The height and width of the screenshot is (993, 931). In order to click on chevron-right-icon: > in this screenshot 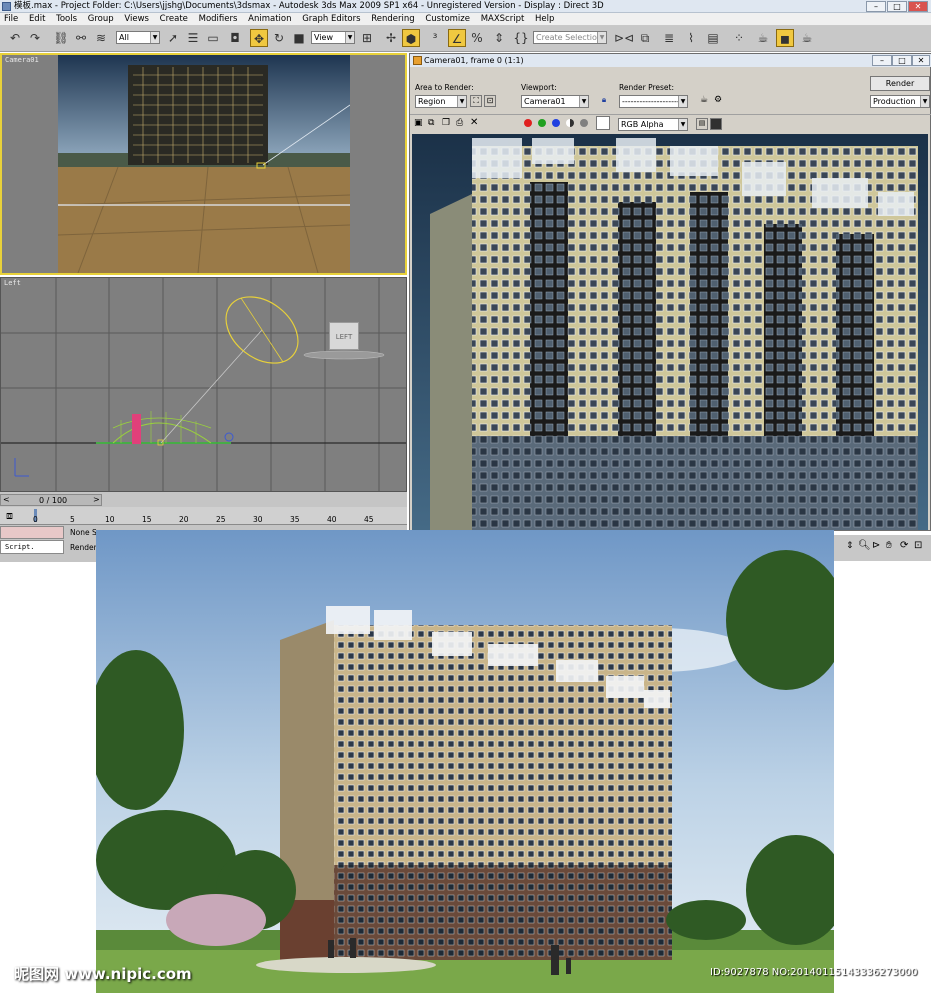, I will do `click(96, 499)`.